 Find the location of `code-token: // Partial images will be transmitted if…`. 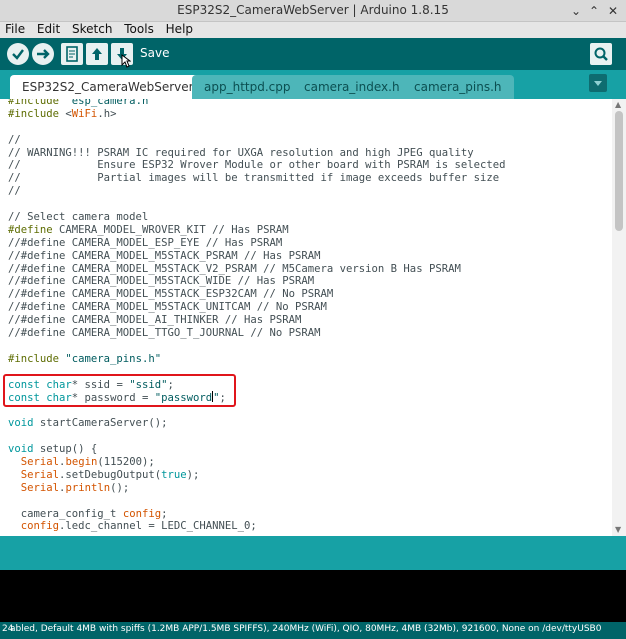

code-token: // Partial images will be transmitted if… is located at coordinates (254, 178).